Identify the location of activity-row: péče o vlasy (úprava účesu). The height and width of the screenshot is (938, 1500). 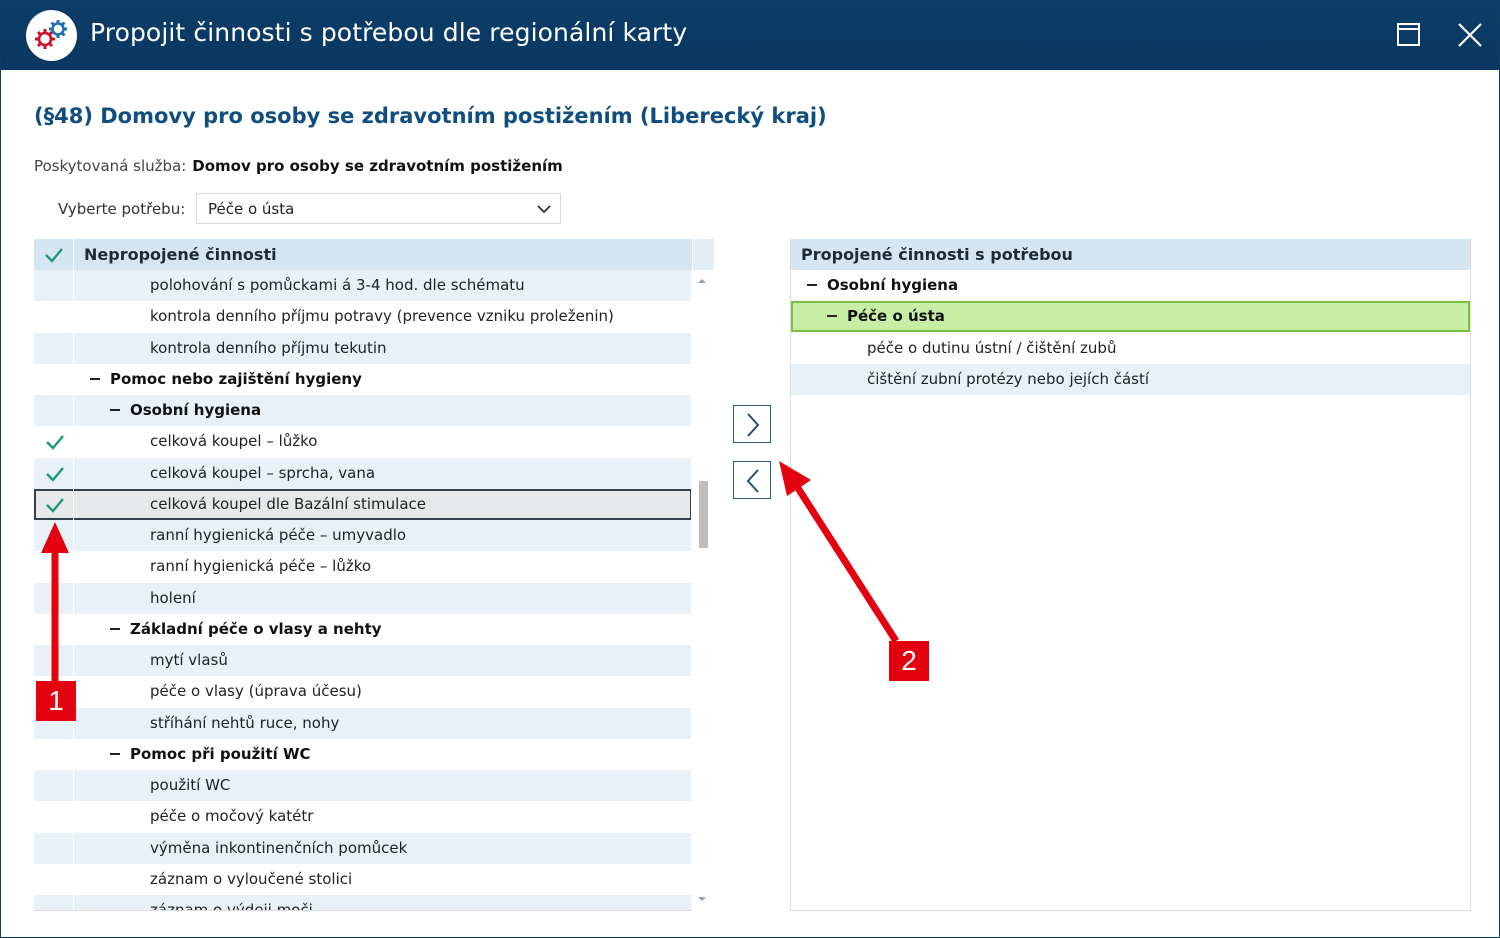
(363, 692).